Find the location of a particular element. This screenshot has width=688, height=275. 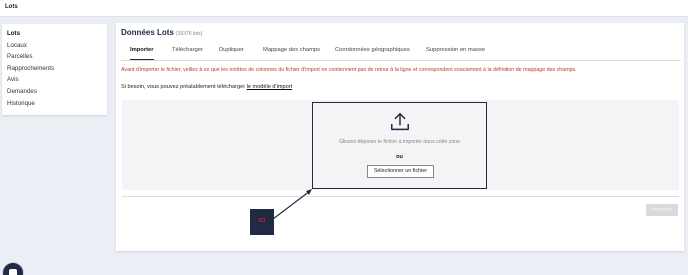

sidebar-item-demandes: Demandes is located at coordinates (54, 92).